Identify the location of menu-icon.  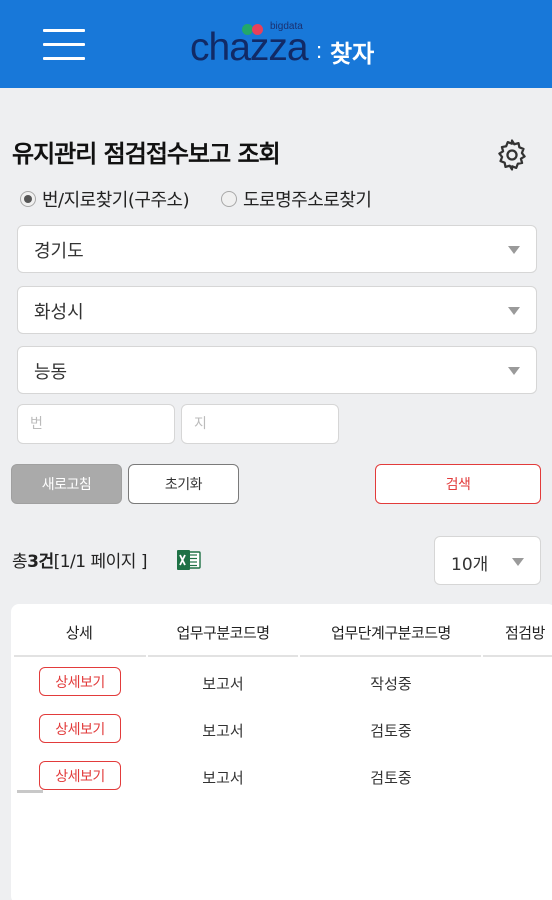
(64, 45).